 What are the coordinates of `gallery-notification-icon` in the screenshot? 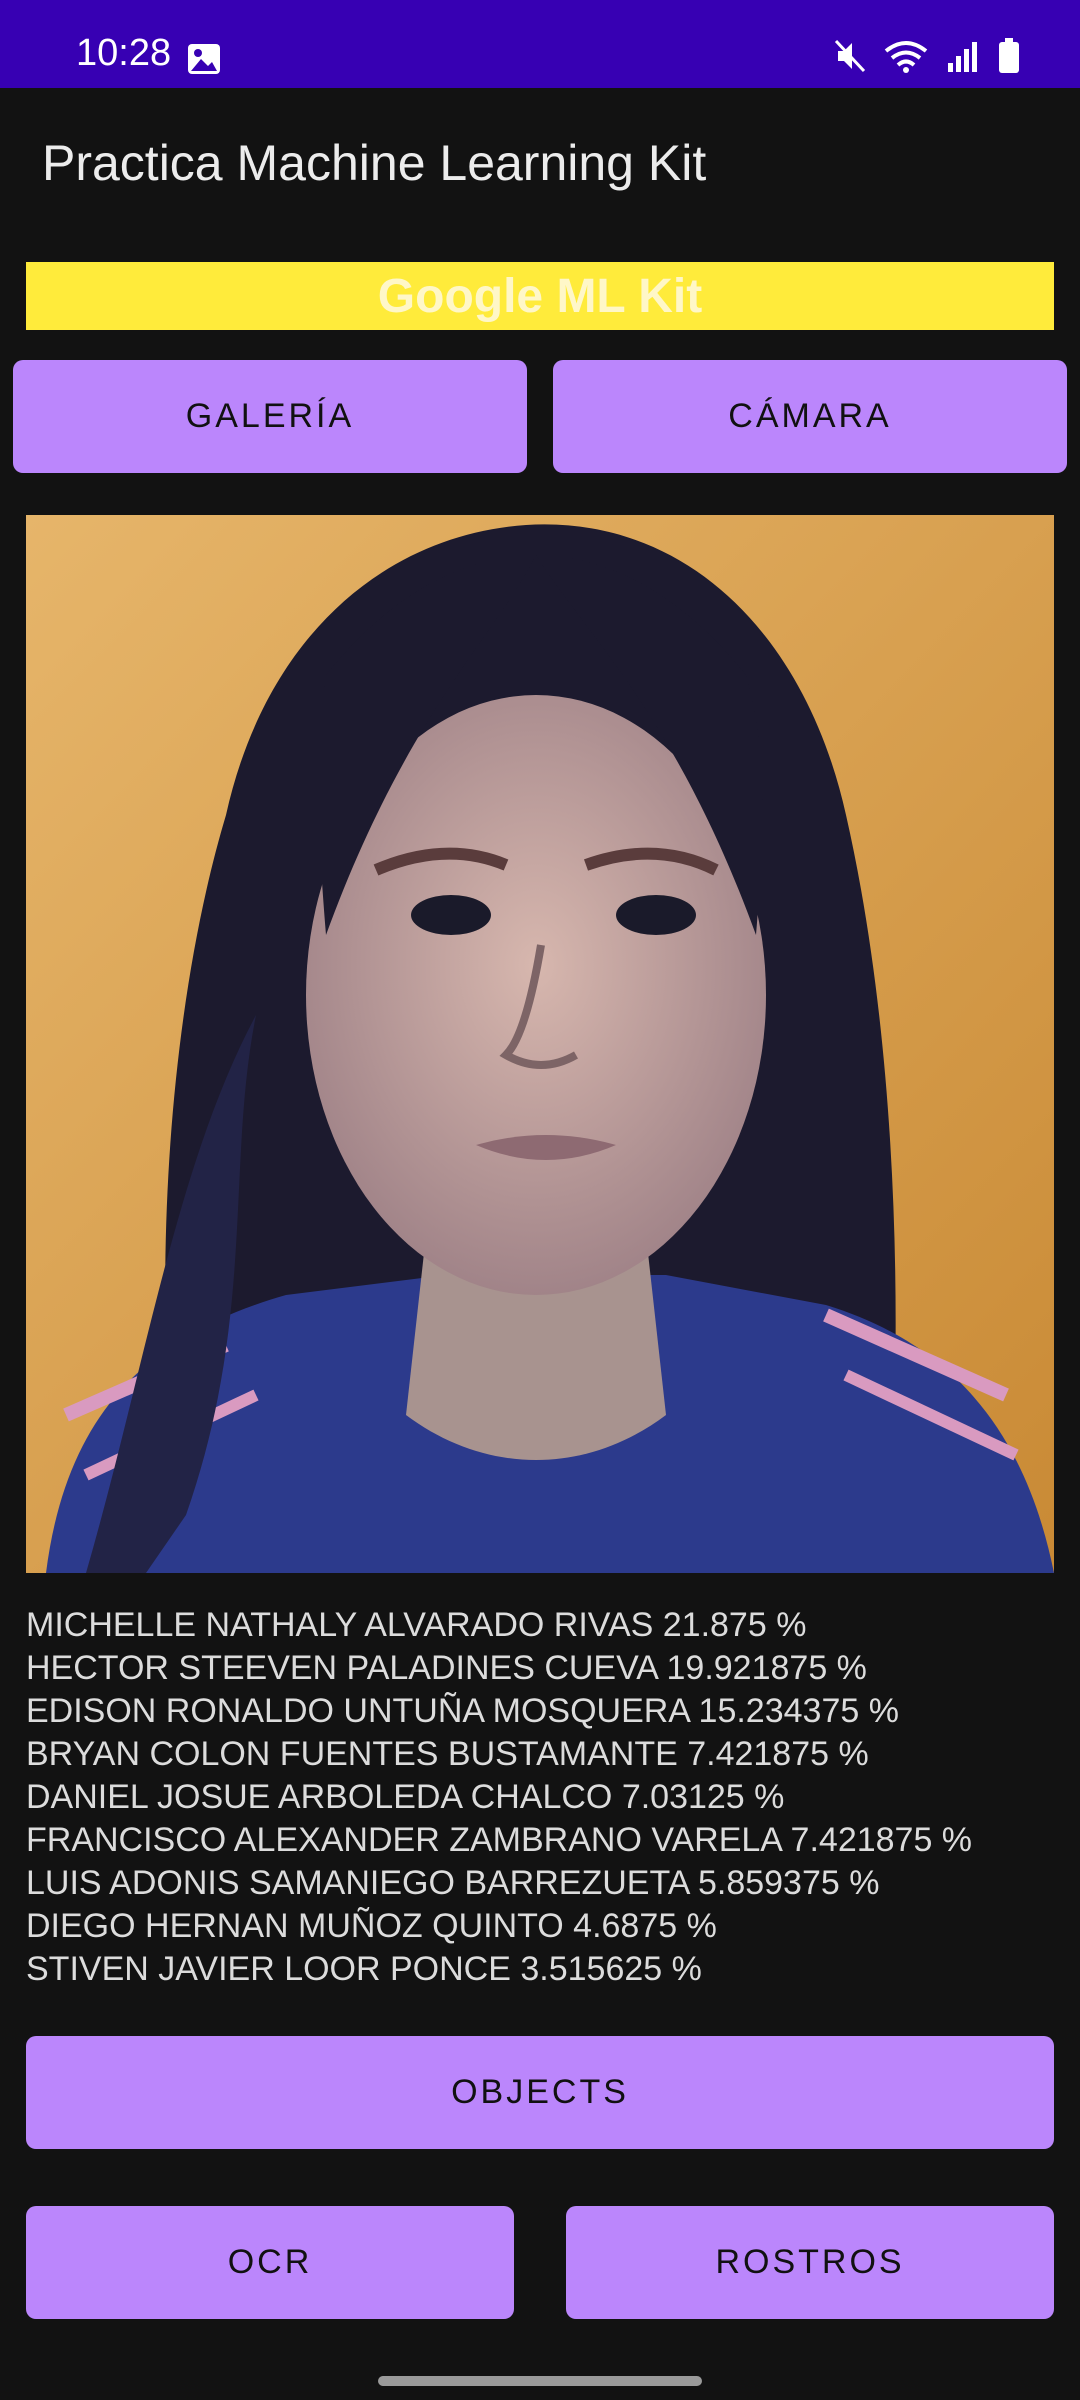 It's located at (204, 59).